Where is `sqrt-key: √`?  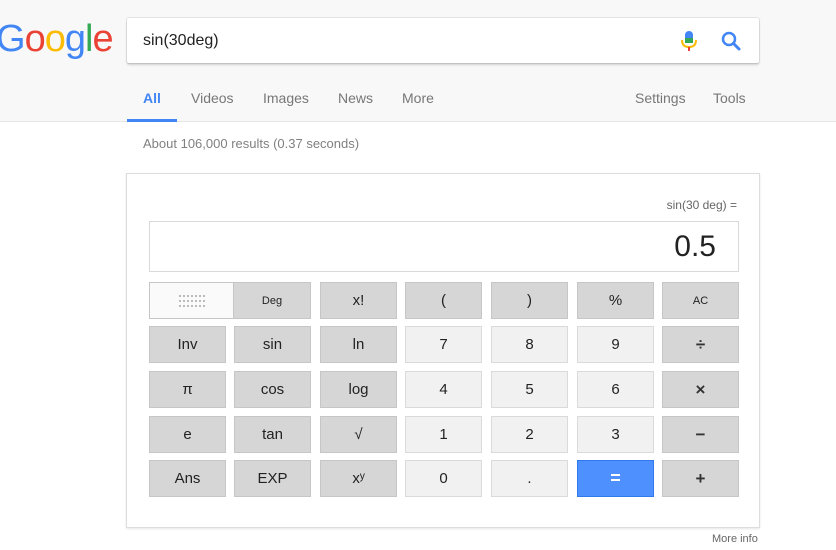
sqrt-key: √ is located at coordinates (358, 434).